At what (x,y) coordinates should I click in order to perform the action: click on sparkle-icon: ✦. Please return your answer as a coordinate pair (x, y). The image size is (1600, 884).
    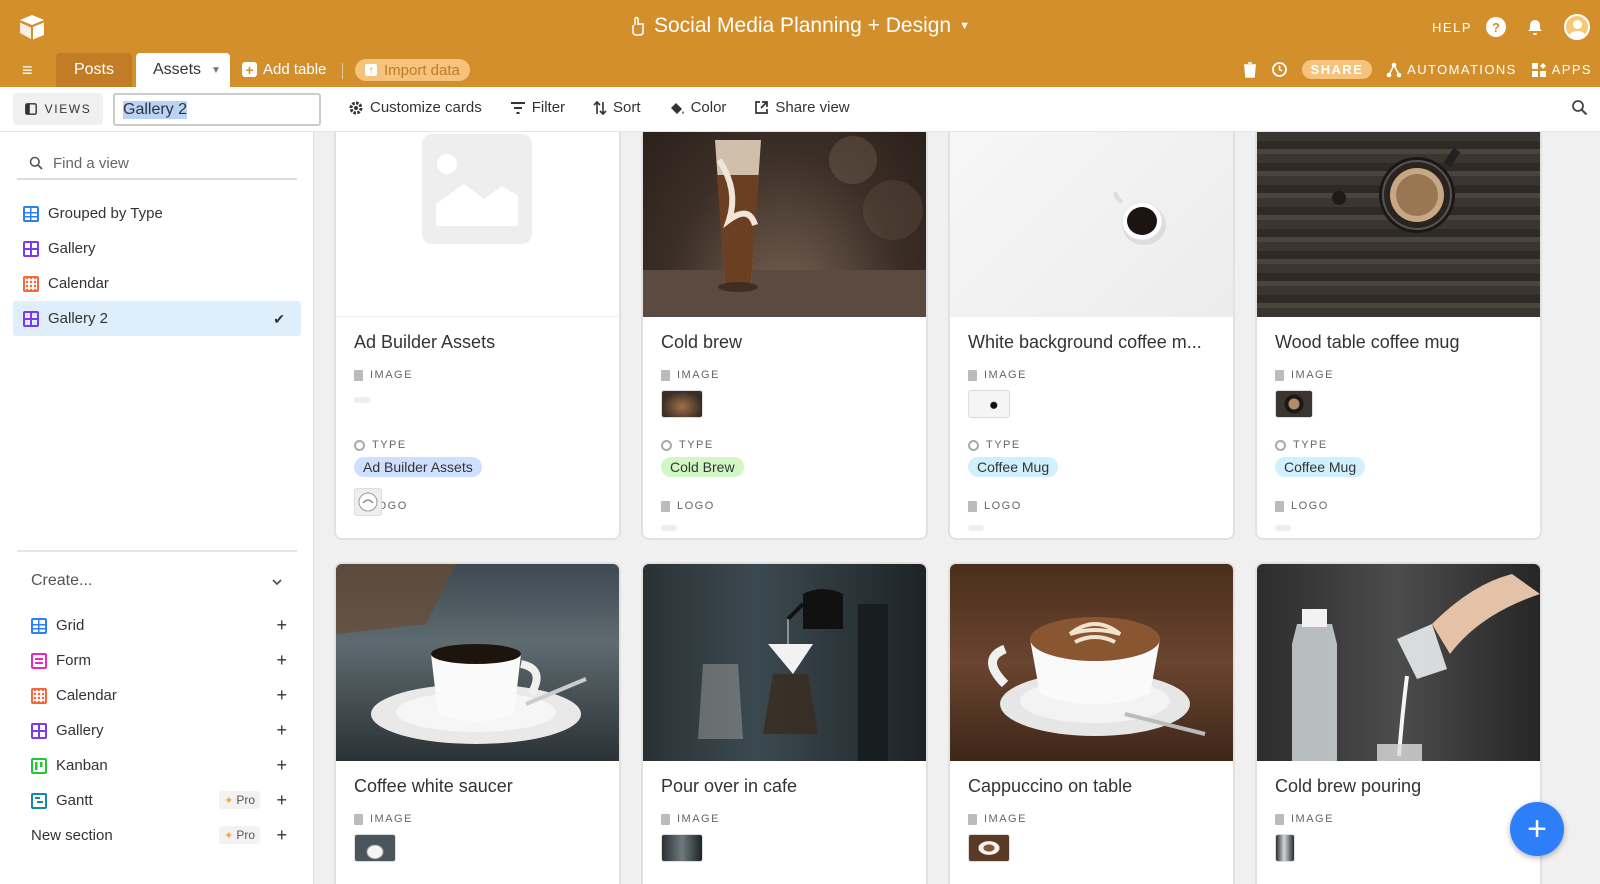
    Looking at the image, I should click on (229, 800).